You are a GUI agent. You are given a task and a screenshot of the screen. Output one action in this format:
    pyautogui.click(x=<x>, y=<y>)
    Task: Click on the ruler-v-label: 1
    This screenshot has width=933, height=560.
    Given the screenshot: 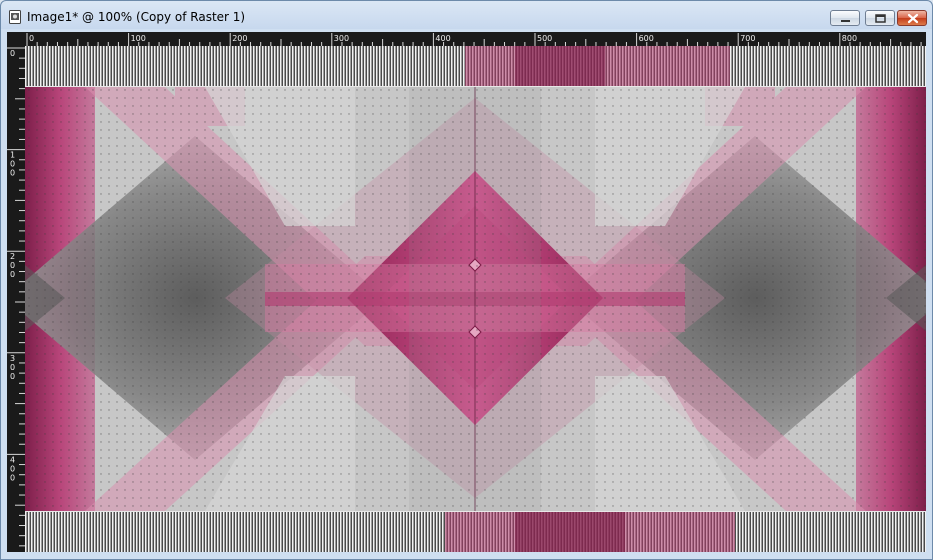 What is the action you would take?
    pyautogui.click(x=12, y=155)
    